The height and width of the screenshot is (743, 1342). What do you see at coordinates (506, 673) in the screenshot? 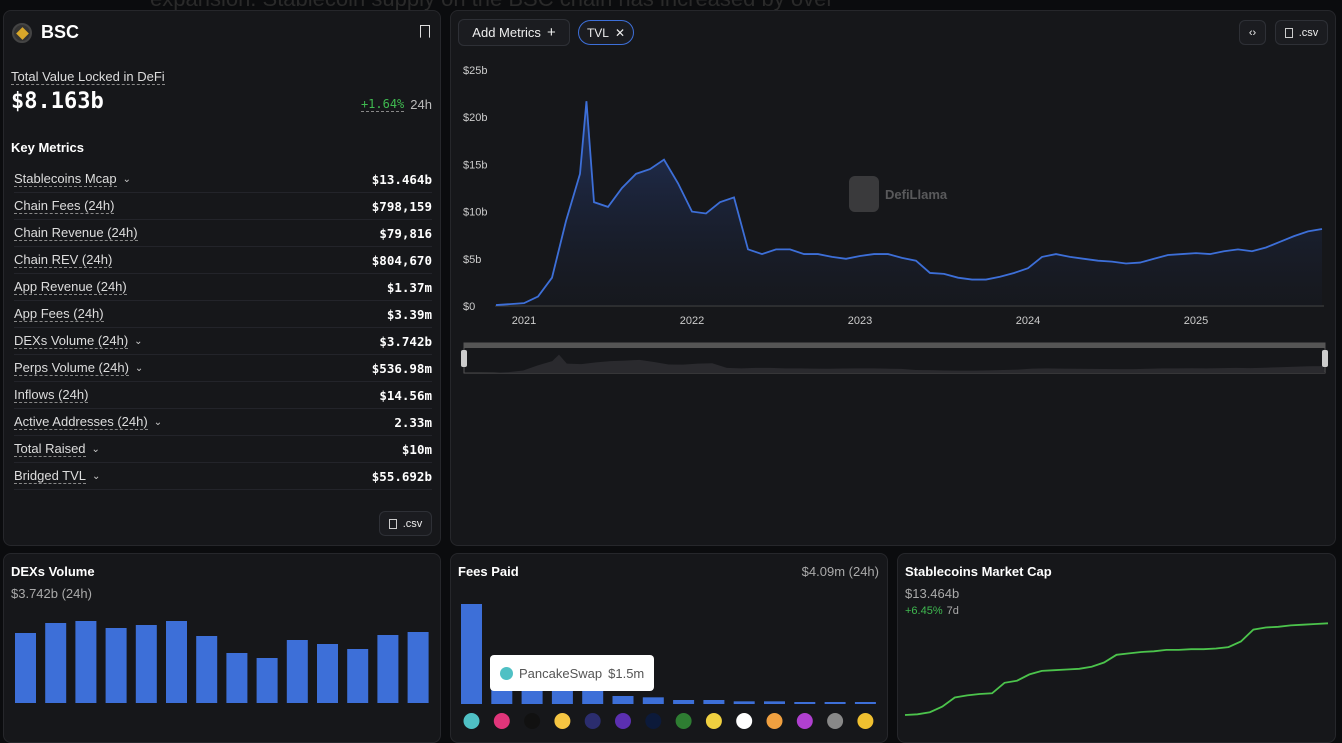
I see `pancakeswap-icon` at bounding box center [506, 673].